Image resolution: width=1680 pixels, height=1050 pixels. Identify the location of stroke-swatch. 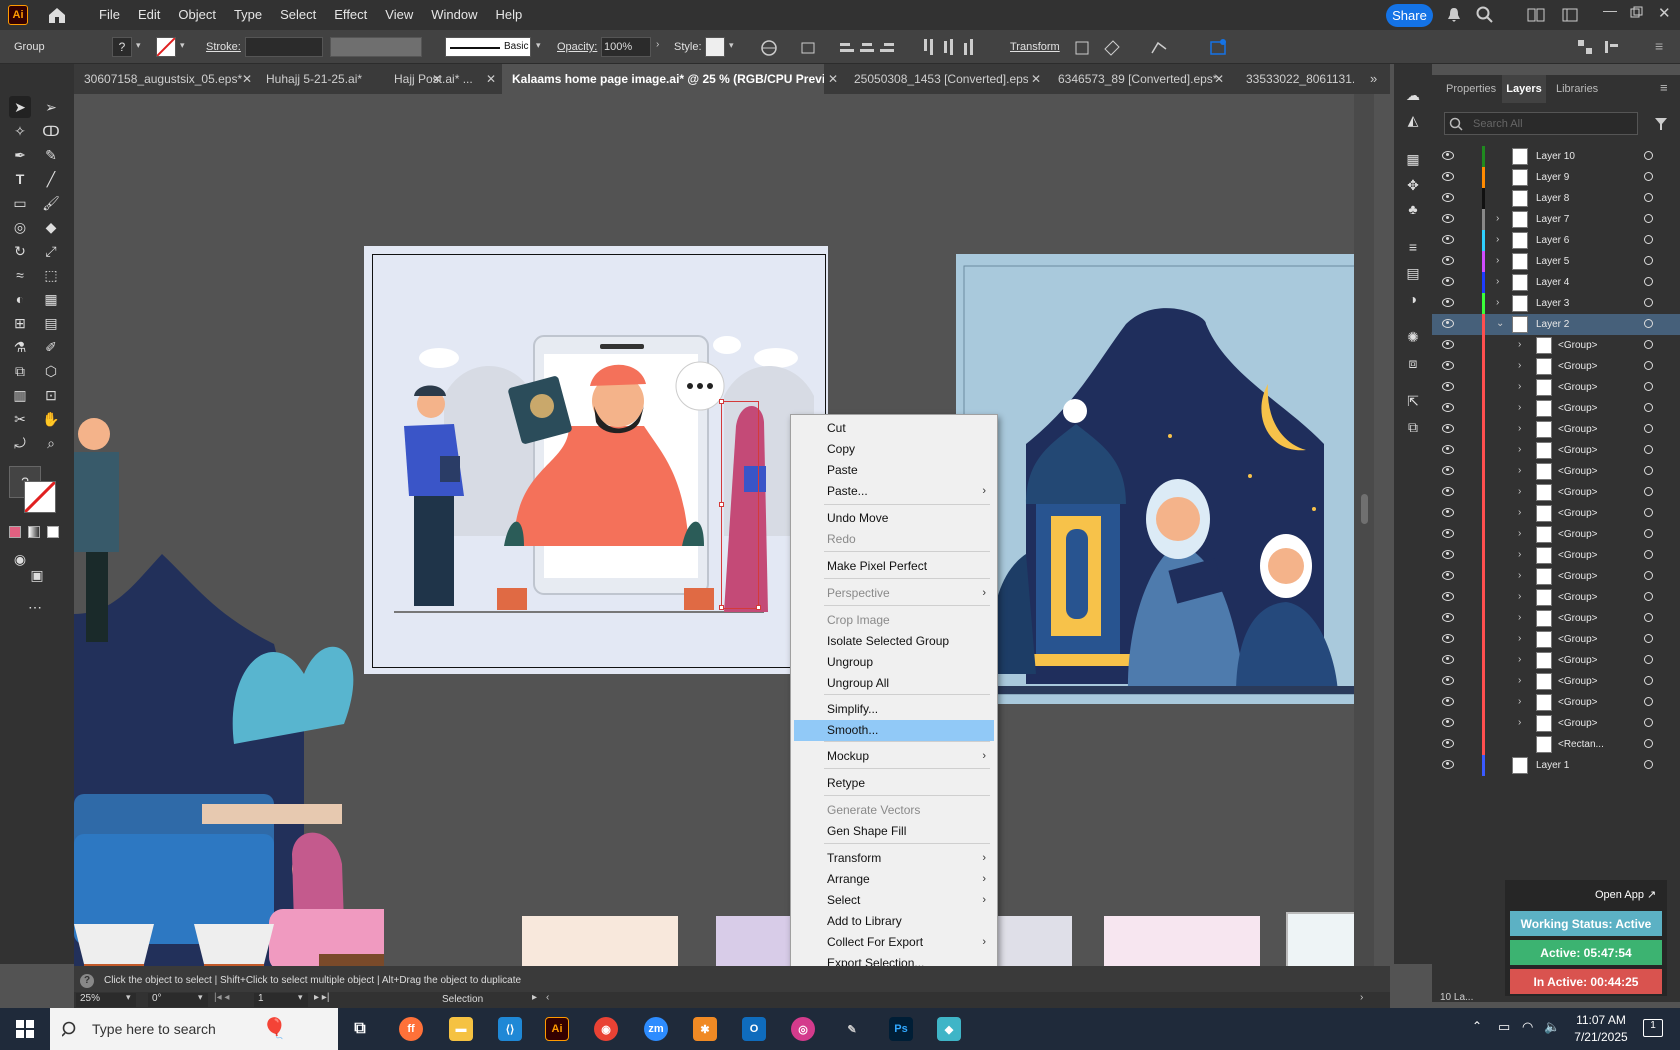
(166, 47).